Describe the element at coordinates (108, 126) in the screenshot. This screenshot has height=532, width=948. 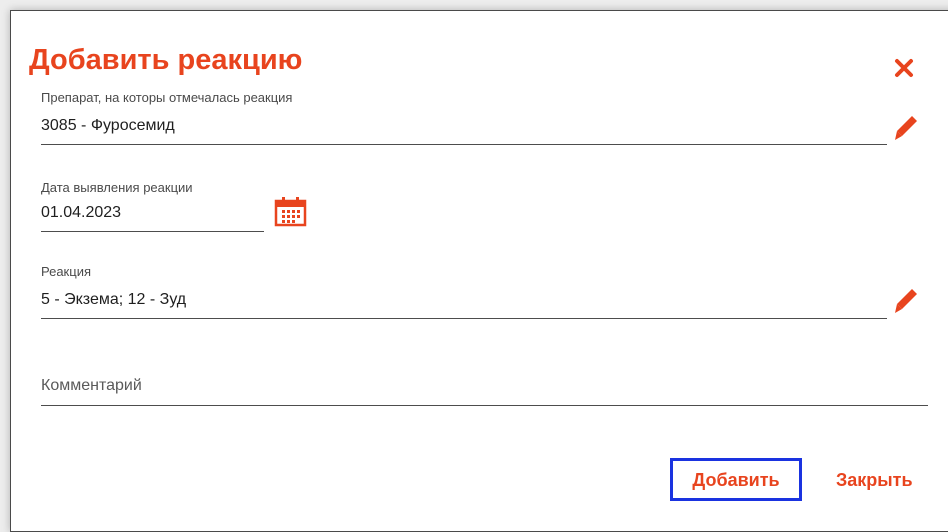
I see `drug-field-value: 3085 - Фуросемид` at that location.